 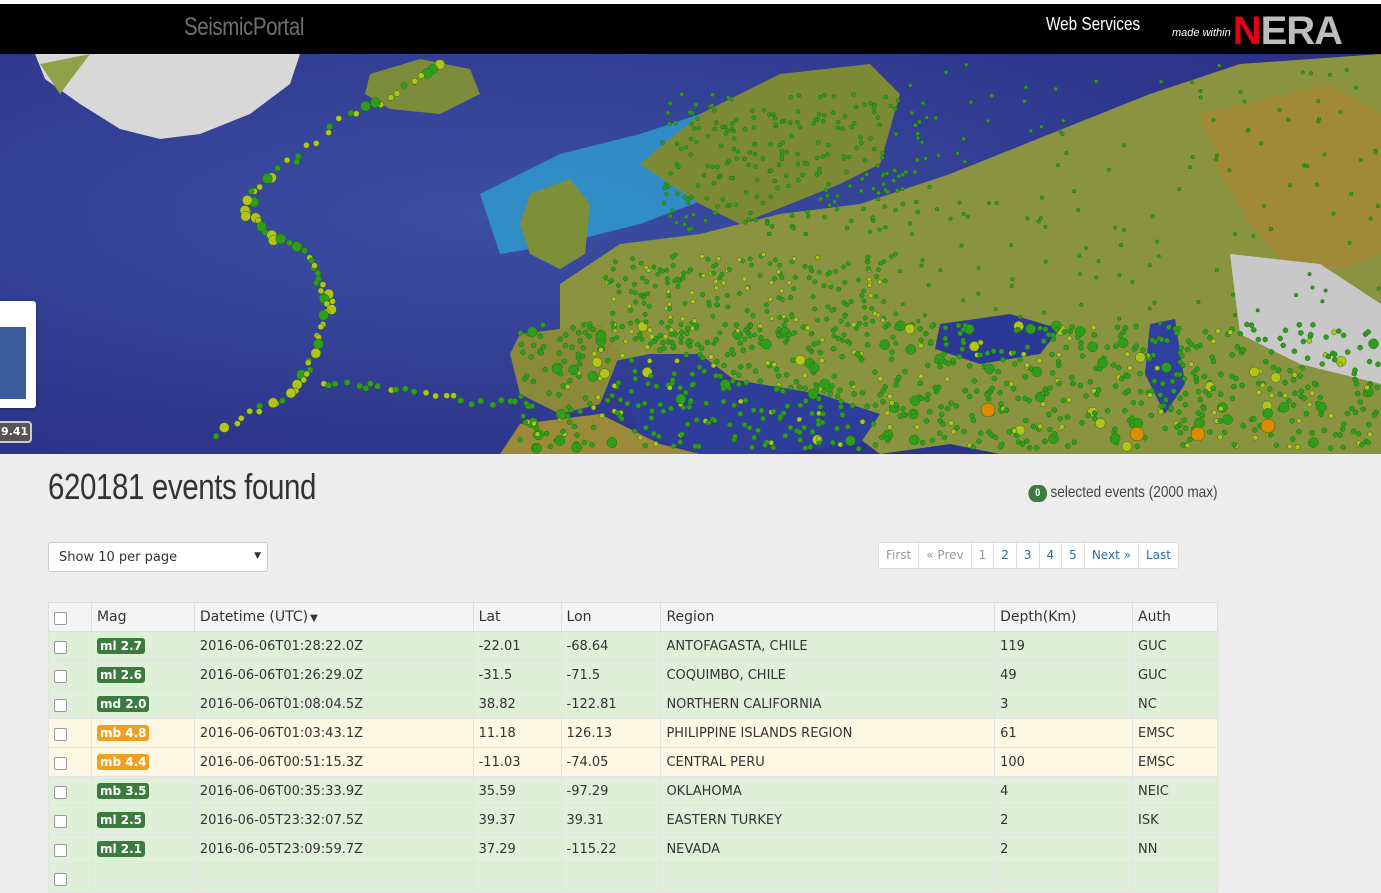 What do you see at coordinates (60, 821) in the screenshot?
I see `row-checkbox` at bounding box center [60, 821].